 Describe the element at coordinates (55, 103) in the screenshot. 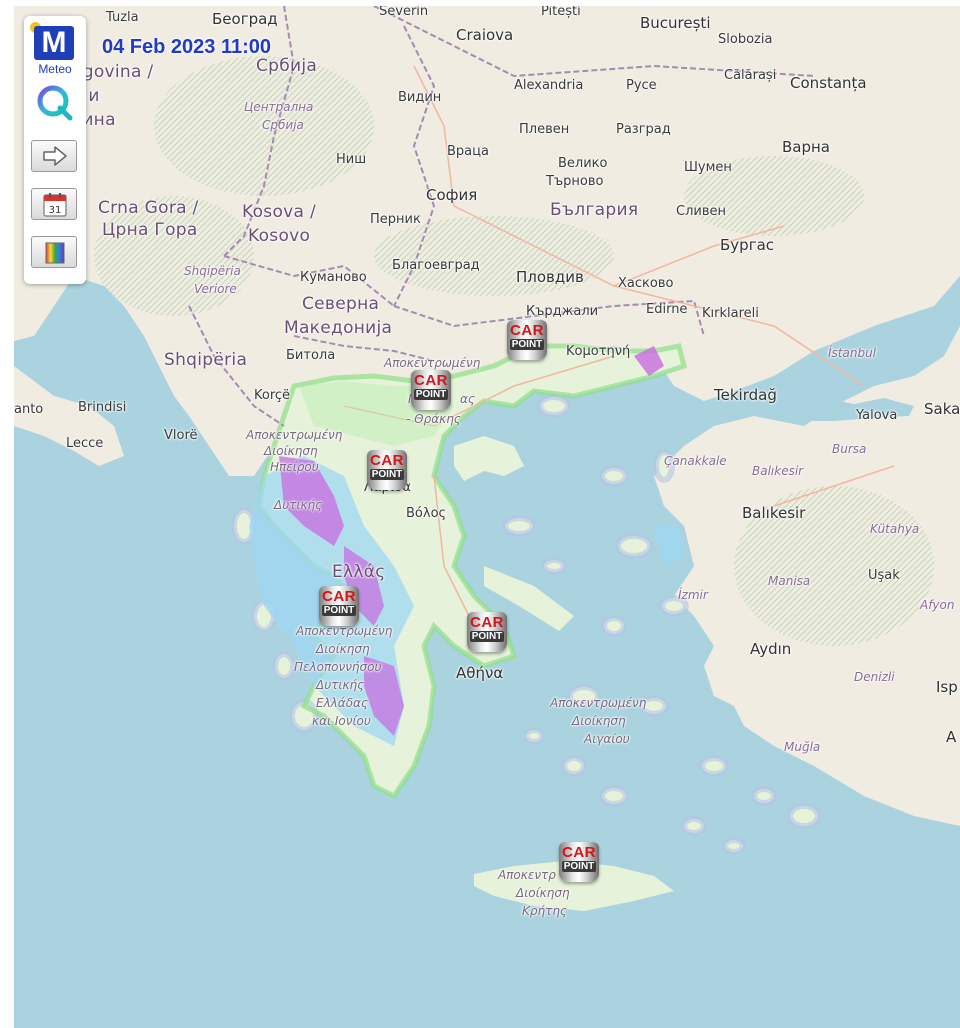

I see `q-logo-icon` at that location.